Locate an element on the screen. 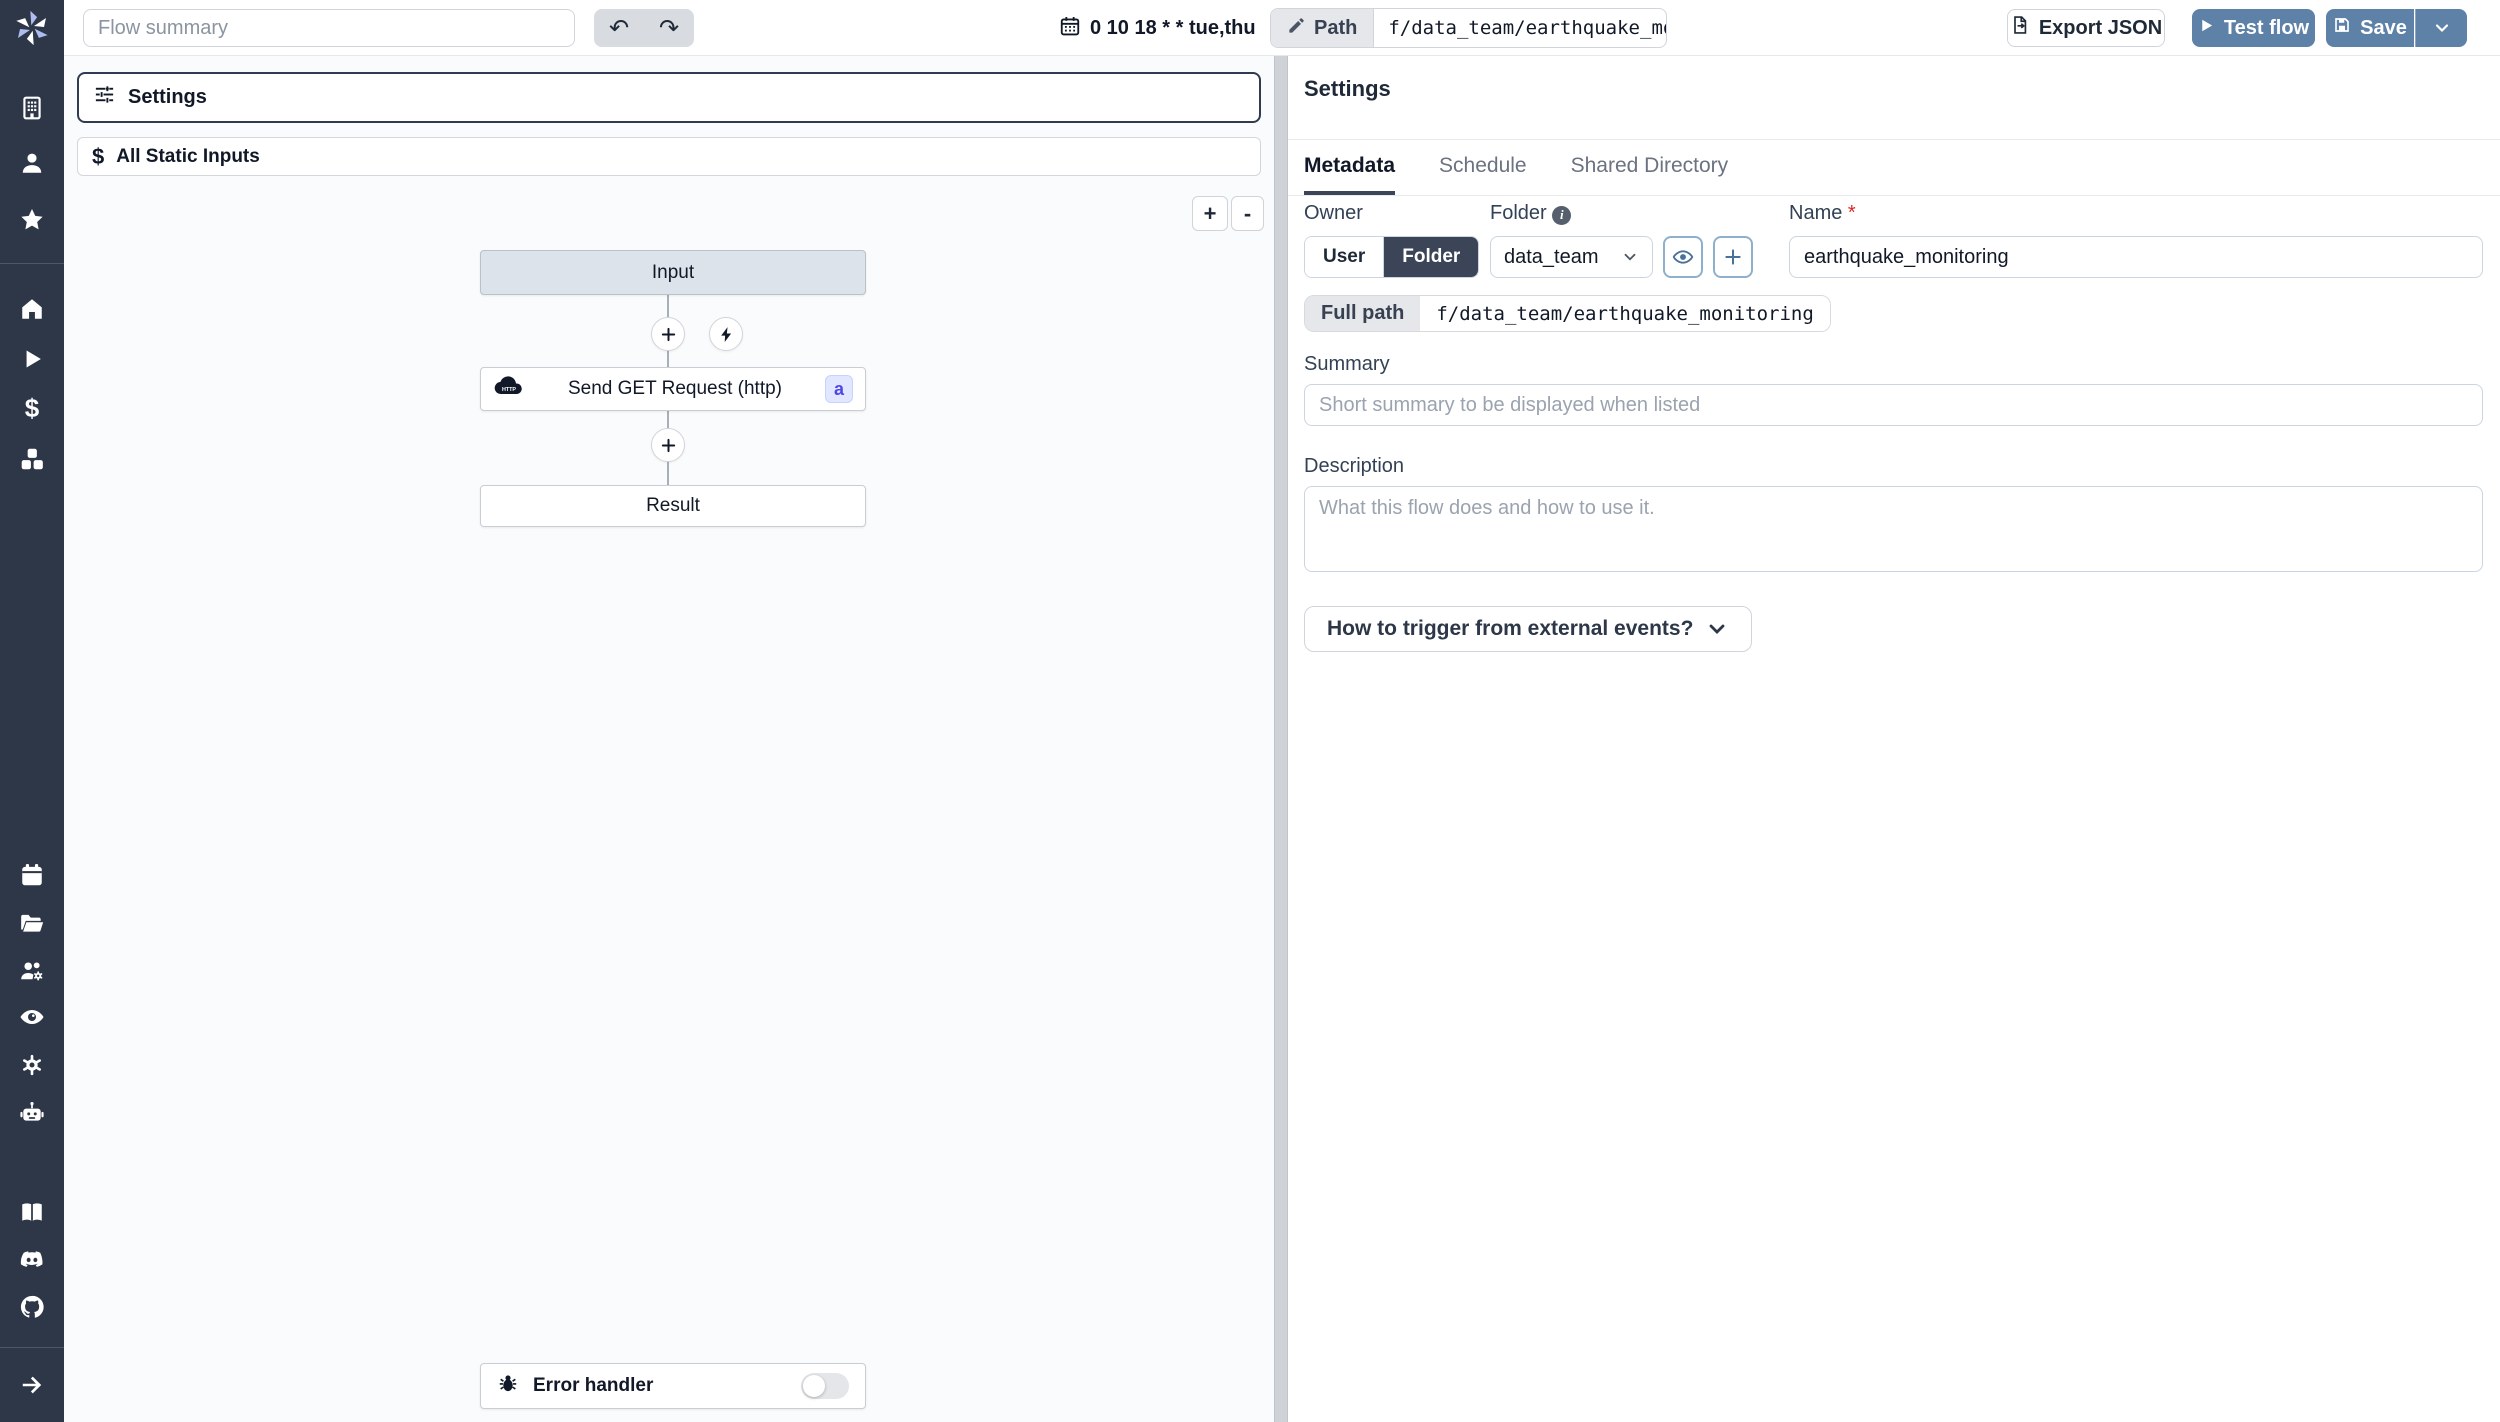 The height and width of the screenshot is (1422, 2500). export-icon is located at coordinates (2020, 28).